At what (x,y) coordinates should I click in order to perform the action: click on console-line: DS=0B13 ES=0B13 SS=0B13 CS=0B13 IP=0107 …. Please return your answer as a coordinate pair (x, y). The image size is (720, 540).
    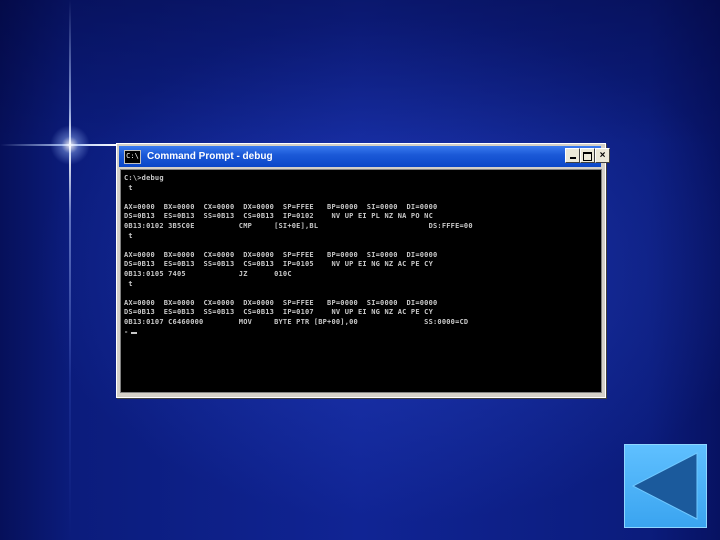
    Looking at the image, I should click on (279, 312).